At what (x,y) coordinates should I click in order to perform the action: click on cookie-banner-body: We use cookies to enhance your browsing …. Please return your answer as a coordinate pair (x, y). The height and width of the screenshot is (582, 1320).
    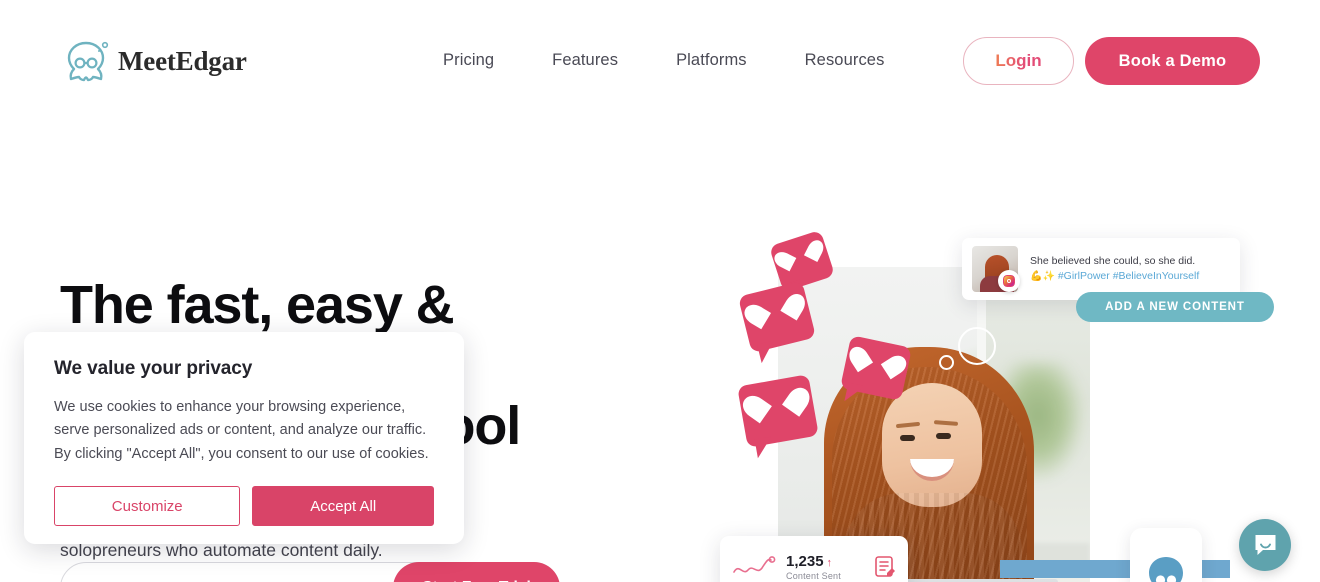
    Looking at the image, I should click on (241, 430).